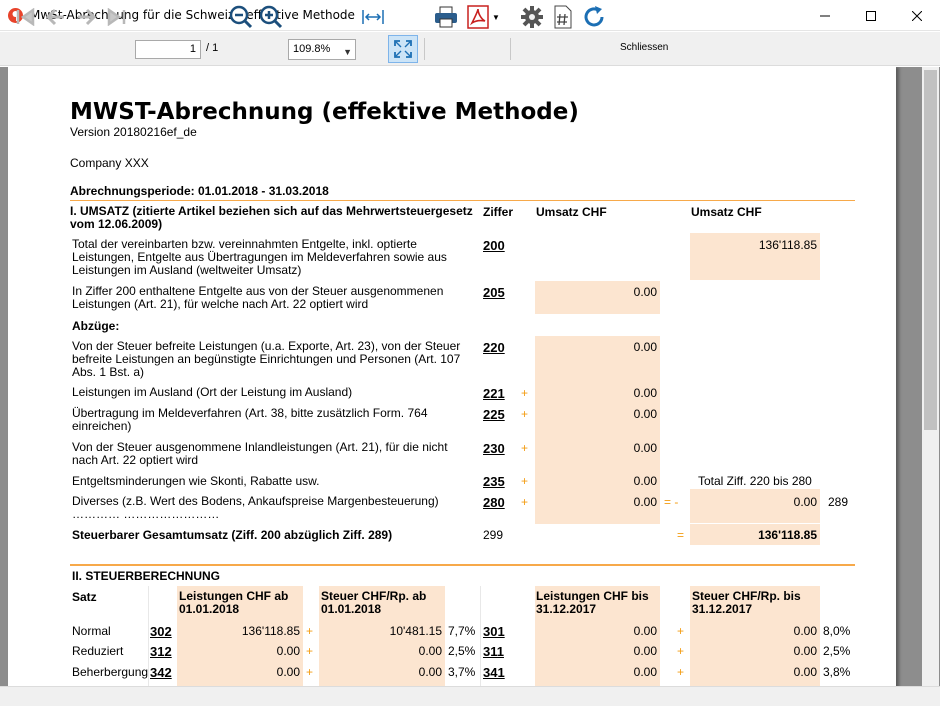  I want to click on zoom-select: 109.8% ▼, so click(322, 49).